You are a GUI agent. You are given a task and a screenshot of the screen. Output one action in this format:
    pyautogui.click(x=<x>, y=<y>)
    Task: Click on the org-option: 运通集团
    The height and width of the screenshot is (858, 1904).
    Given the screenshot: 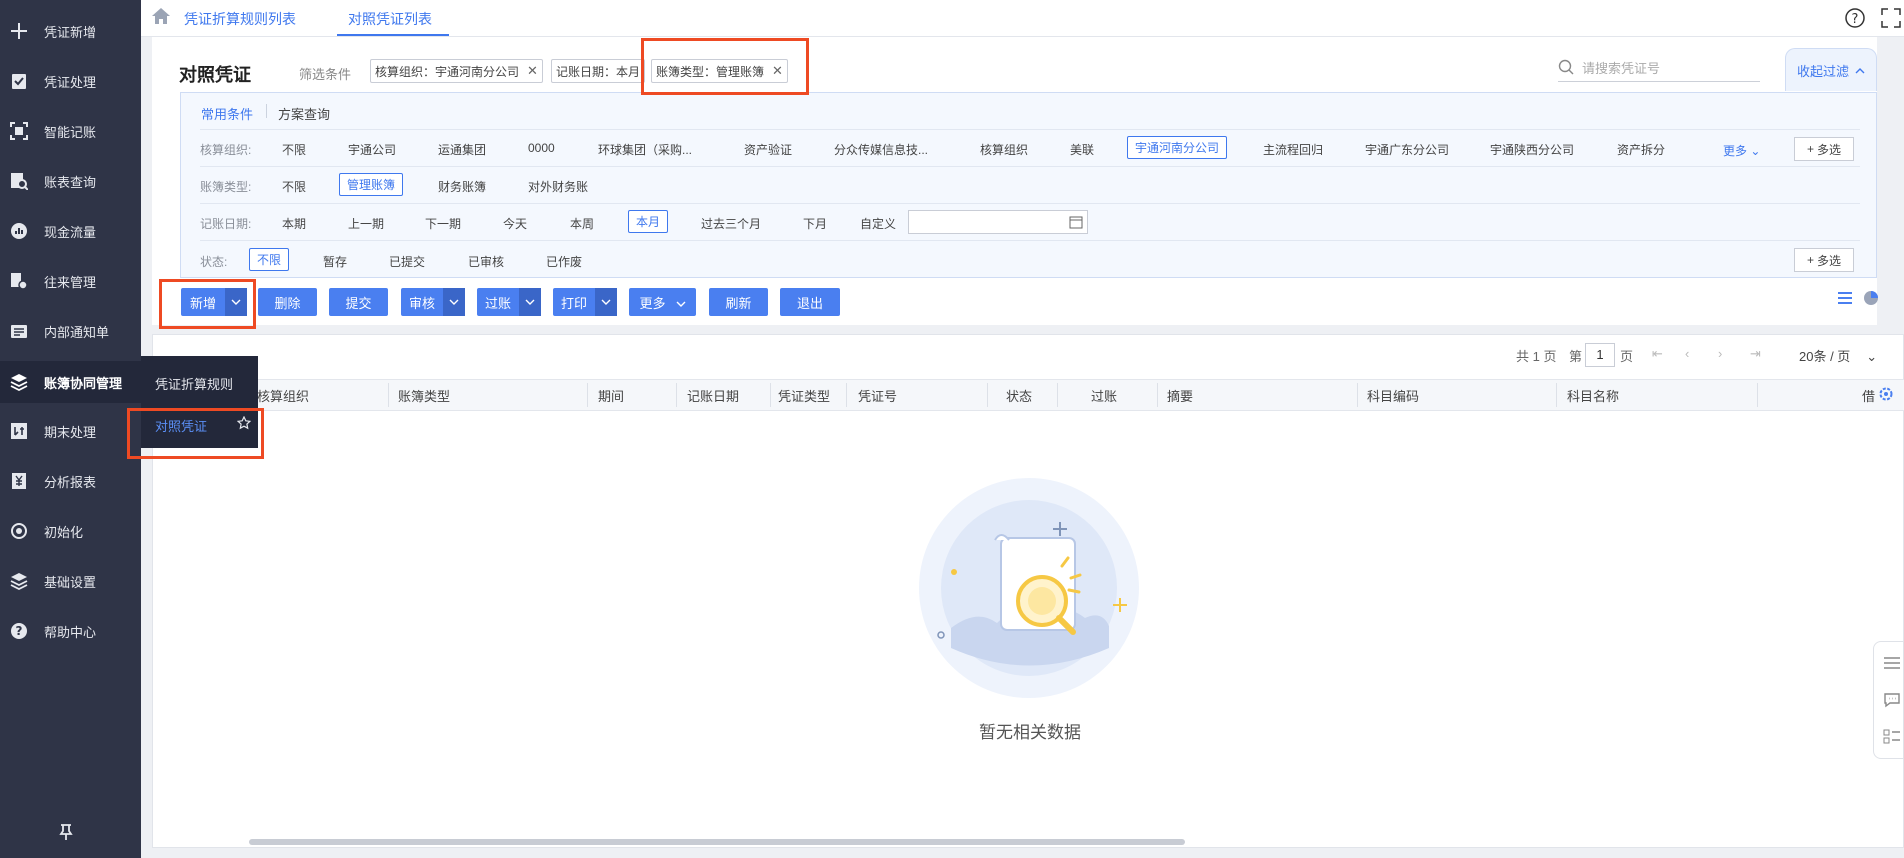 What is the action you would take?
    pyautogui.click(x=462, y=149)
    